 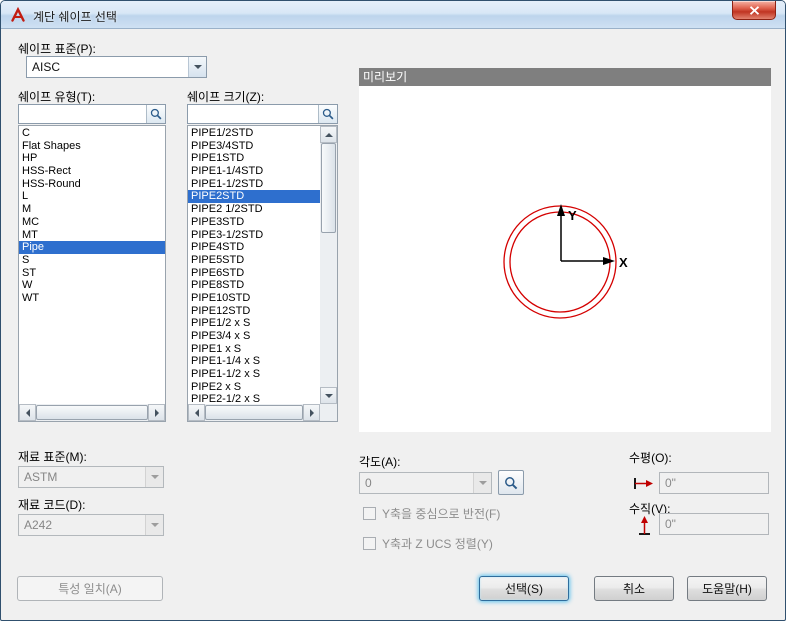 I want to click on list-item: PIPE2 1/2STD, so click(x=254, y=209).